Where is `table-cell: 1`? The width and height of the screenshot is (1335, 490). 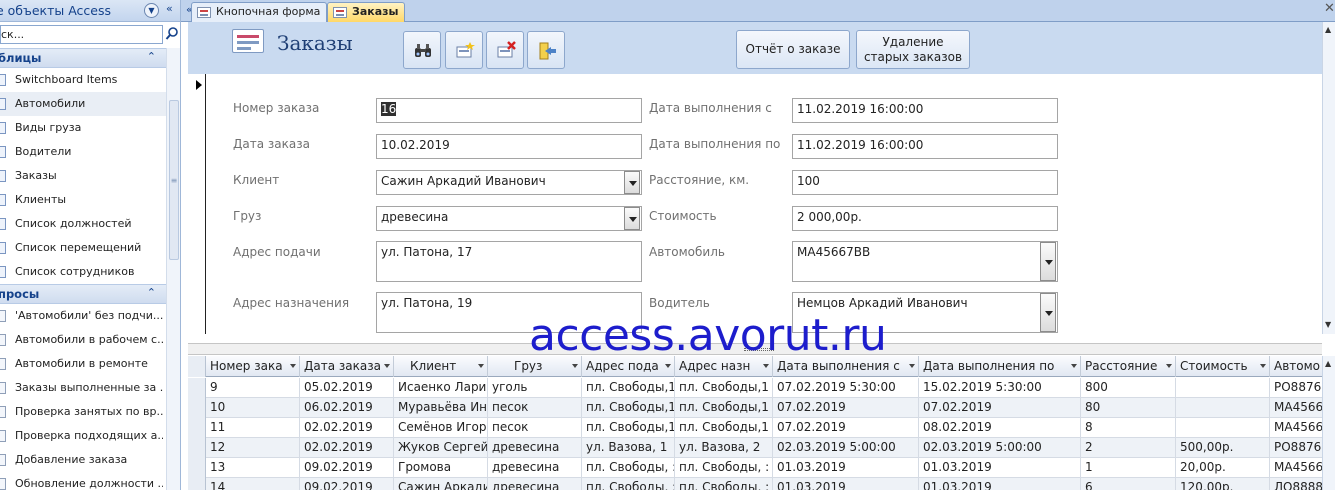 table-cell: 1 is located at coordinates (1128, 468).